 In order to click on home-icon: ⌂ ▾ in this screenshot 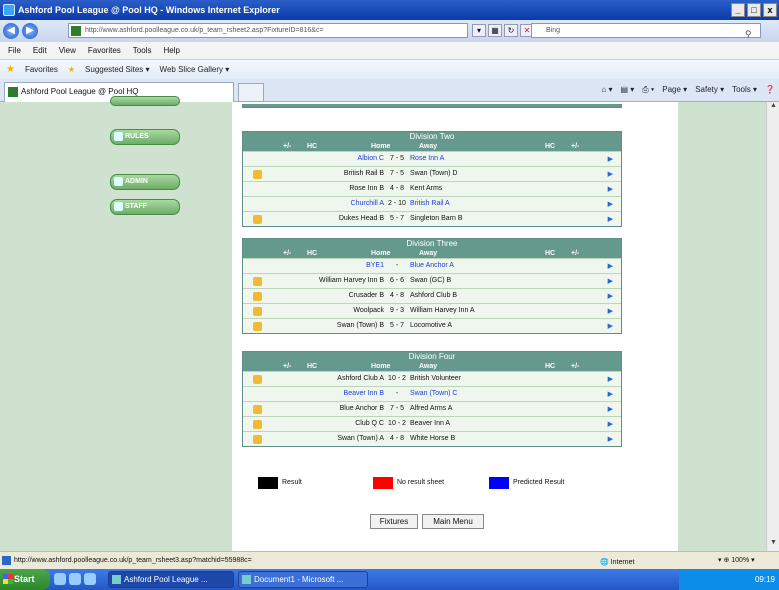, I will do `click(606, 90)`.